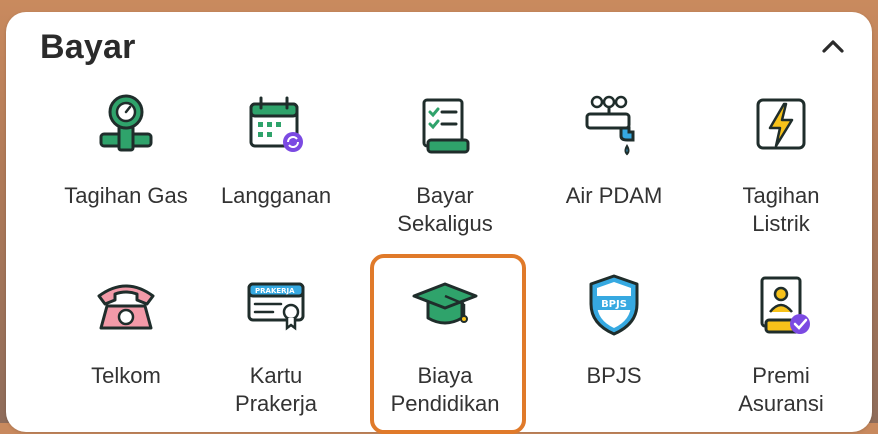  Describe the element at coordinates (614, 375) in the screenshot. I see `menu-item-label: BPJS` at that location.